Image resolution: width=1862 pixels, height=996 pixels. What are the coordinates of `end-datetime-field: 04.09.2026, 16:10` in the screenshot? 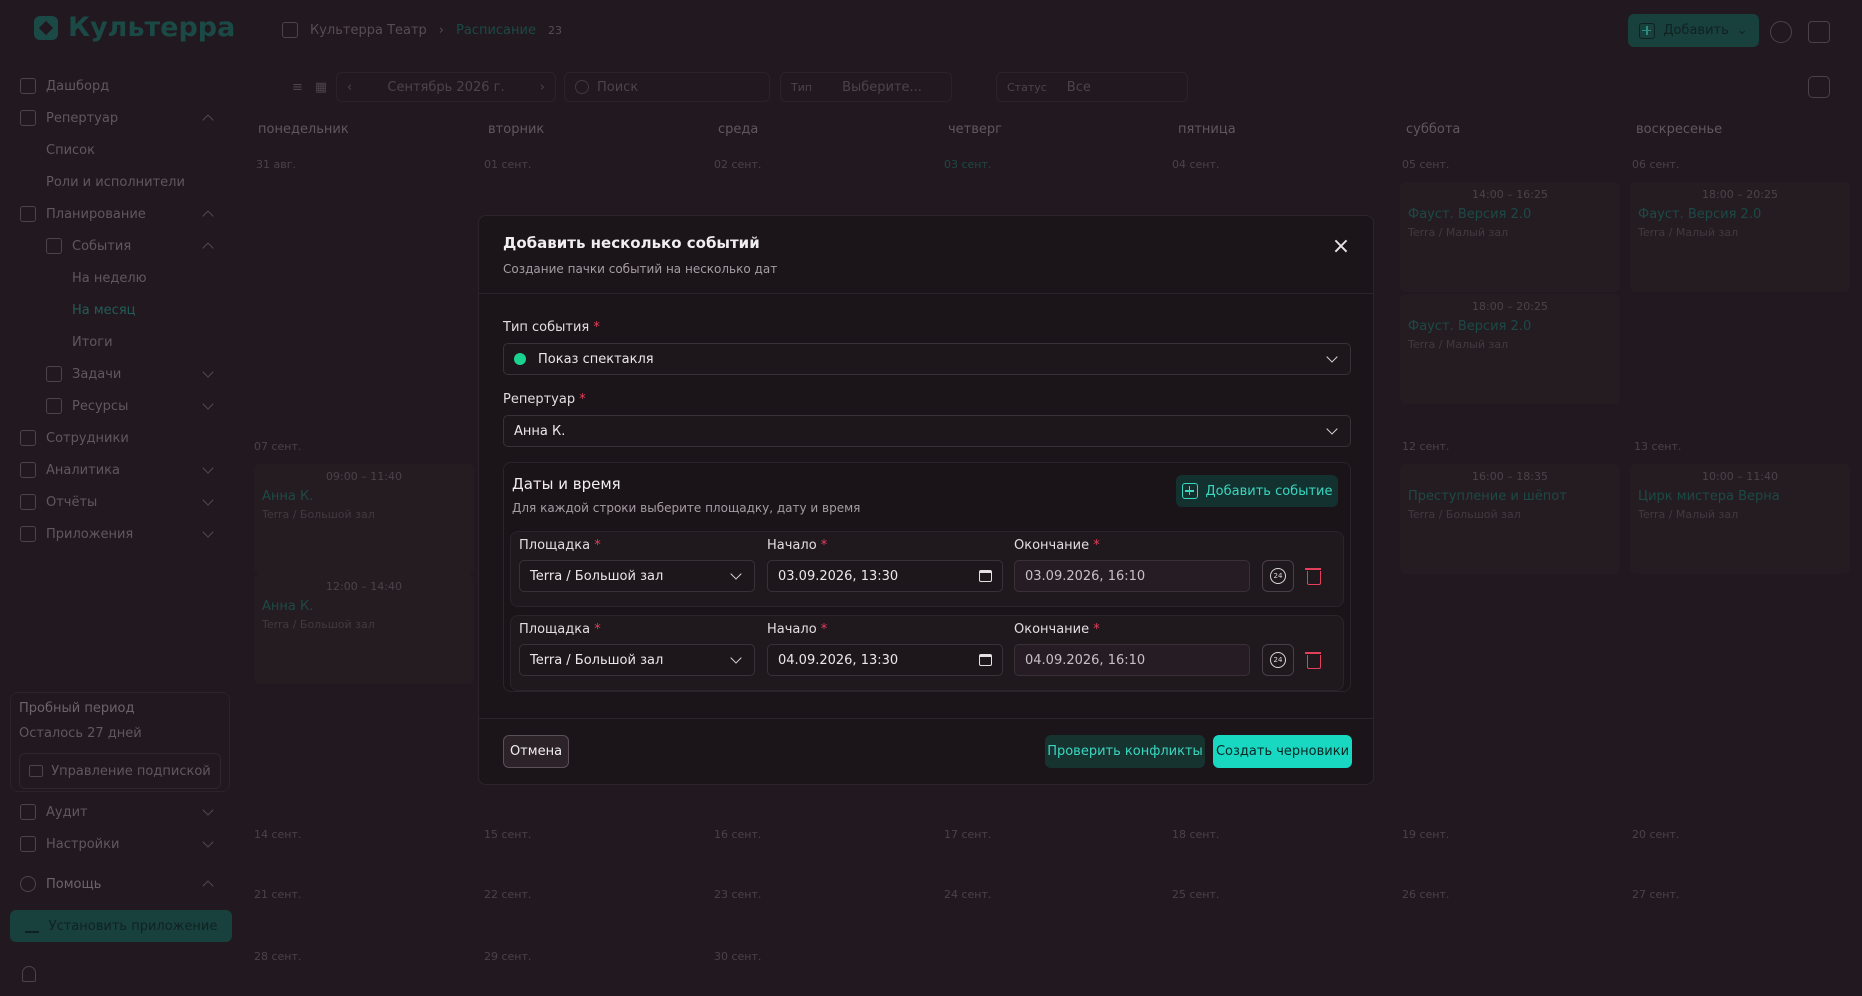 It's located at (1132, 660).